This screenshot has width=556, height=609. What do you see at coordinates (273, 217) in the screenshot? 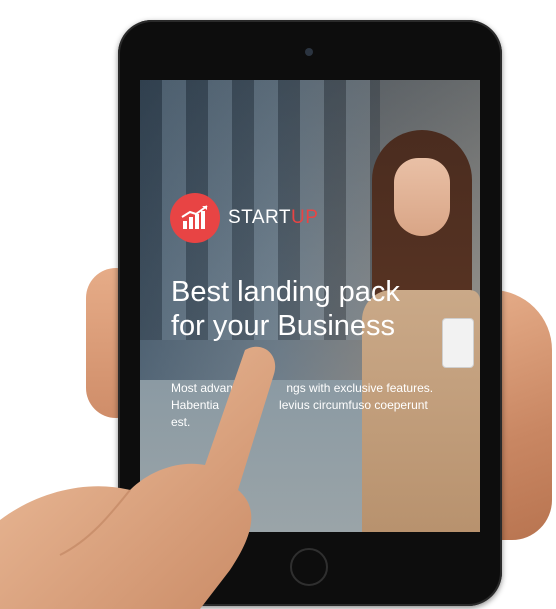
I see `brand-name: STARTUP` at bounding box center [273, 217].